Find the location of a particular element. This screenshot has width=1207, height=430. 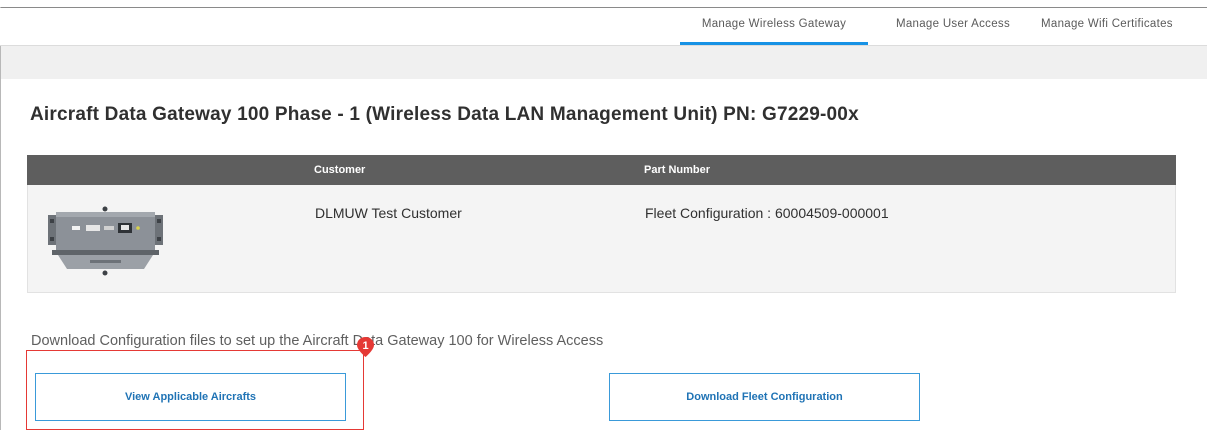

tab-manage-user-access: Manage User Access is located at coordinates (953, 26).